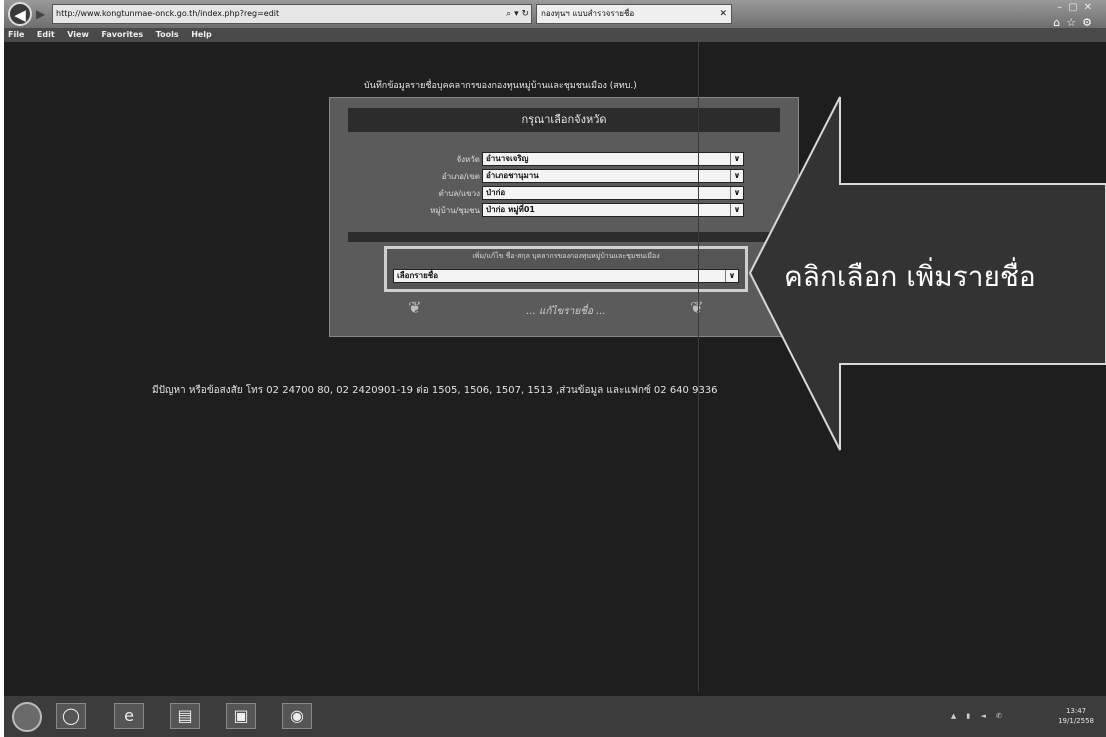 This screenshot has width=1106, height=737. Describe the element at coordinates (241, 716) in the screenshot. I see `app-window-icon: ▣` at that location.